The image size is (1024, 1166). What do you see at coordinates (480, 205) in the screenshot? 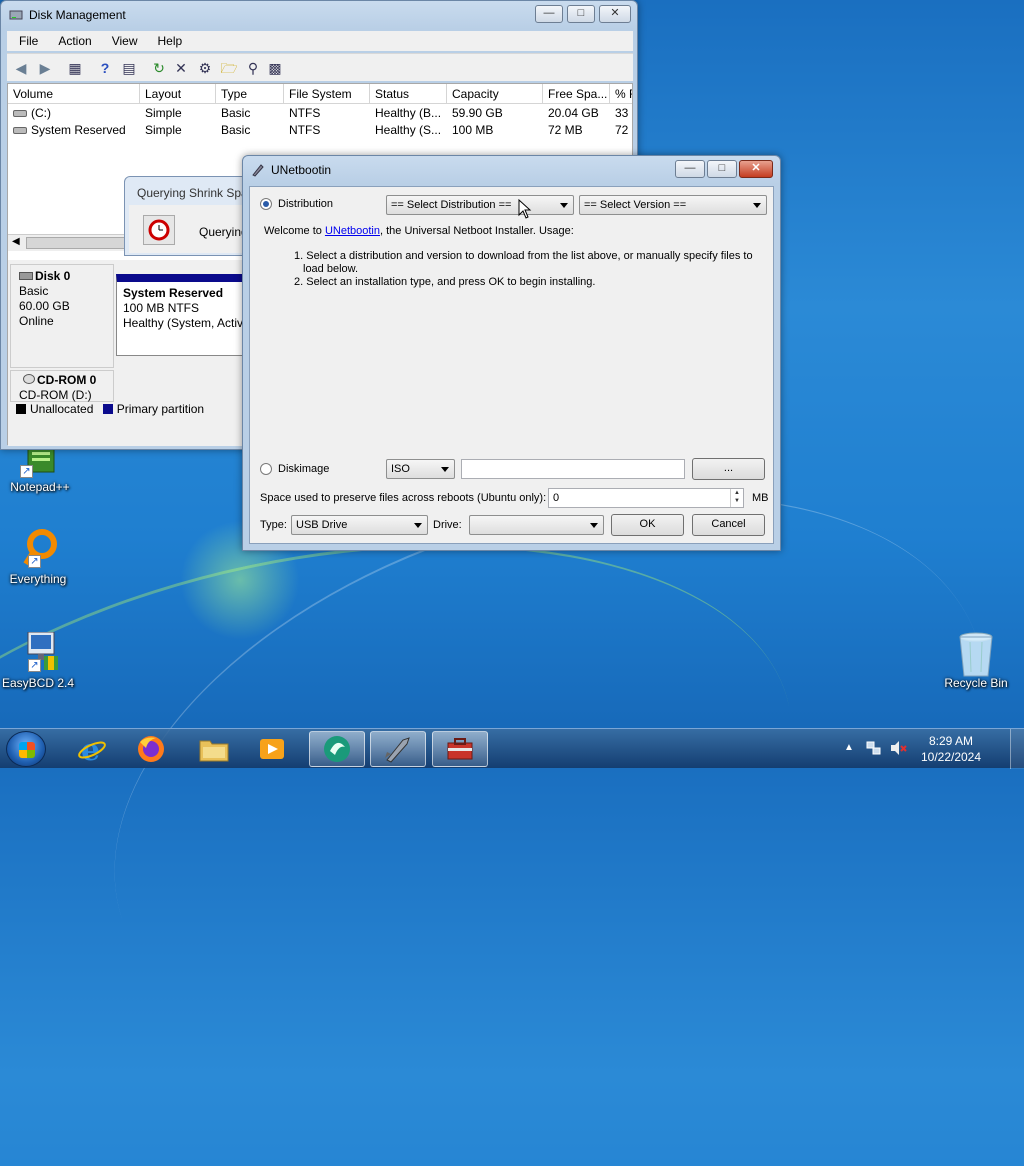
I see `distribution-select: == Select Distribution ==` at bounding box center [480, 205].